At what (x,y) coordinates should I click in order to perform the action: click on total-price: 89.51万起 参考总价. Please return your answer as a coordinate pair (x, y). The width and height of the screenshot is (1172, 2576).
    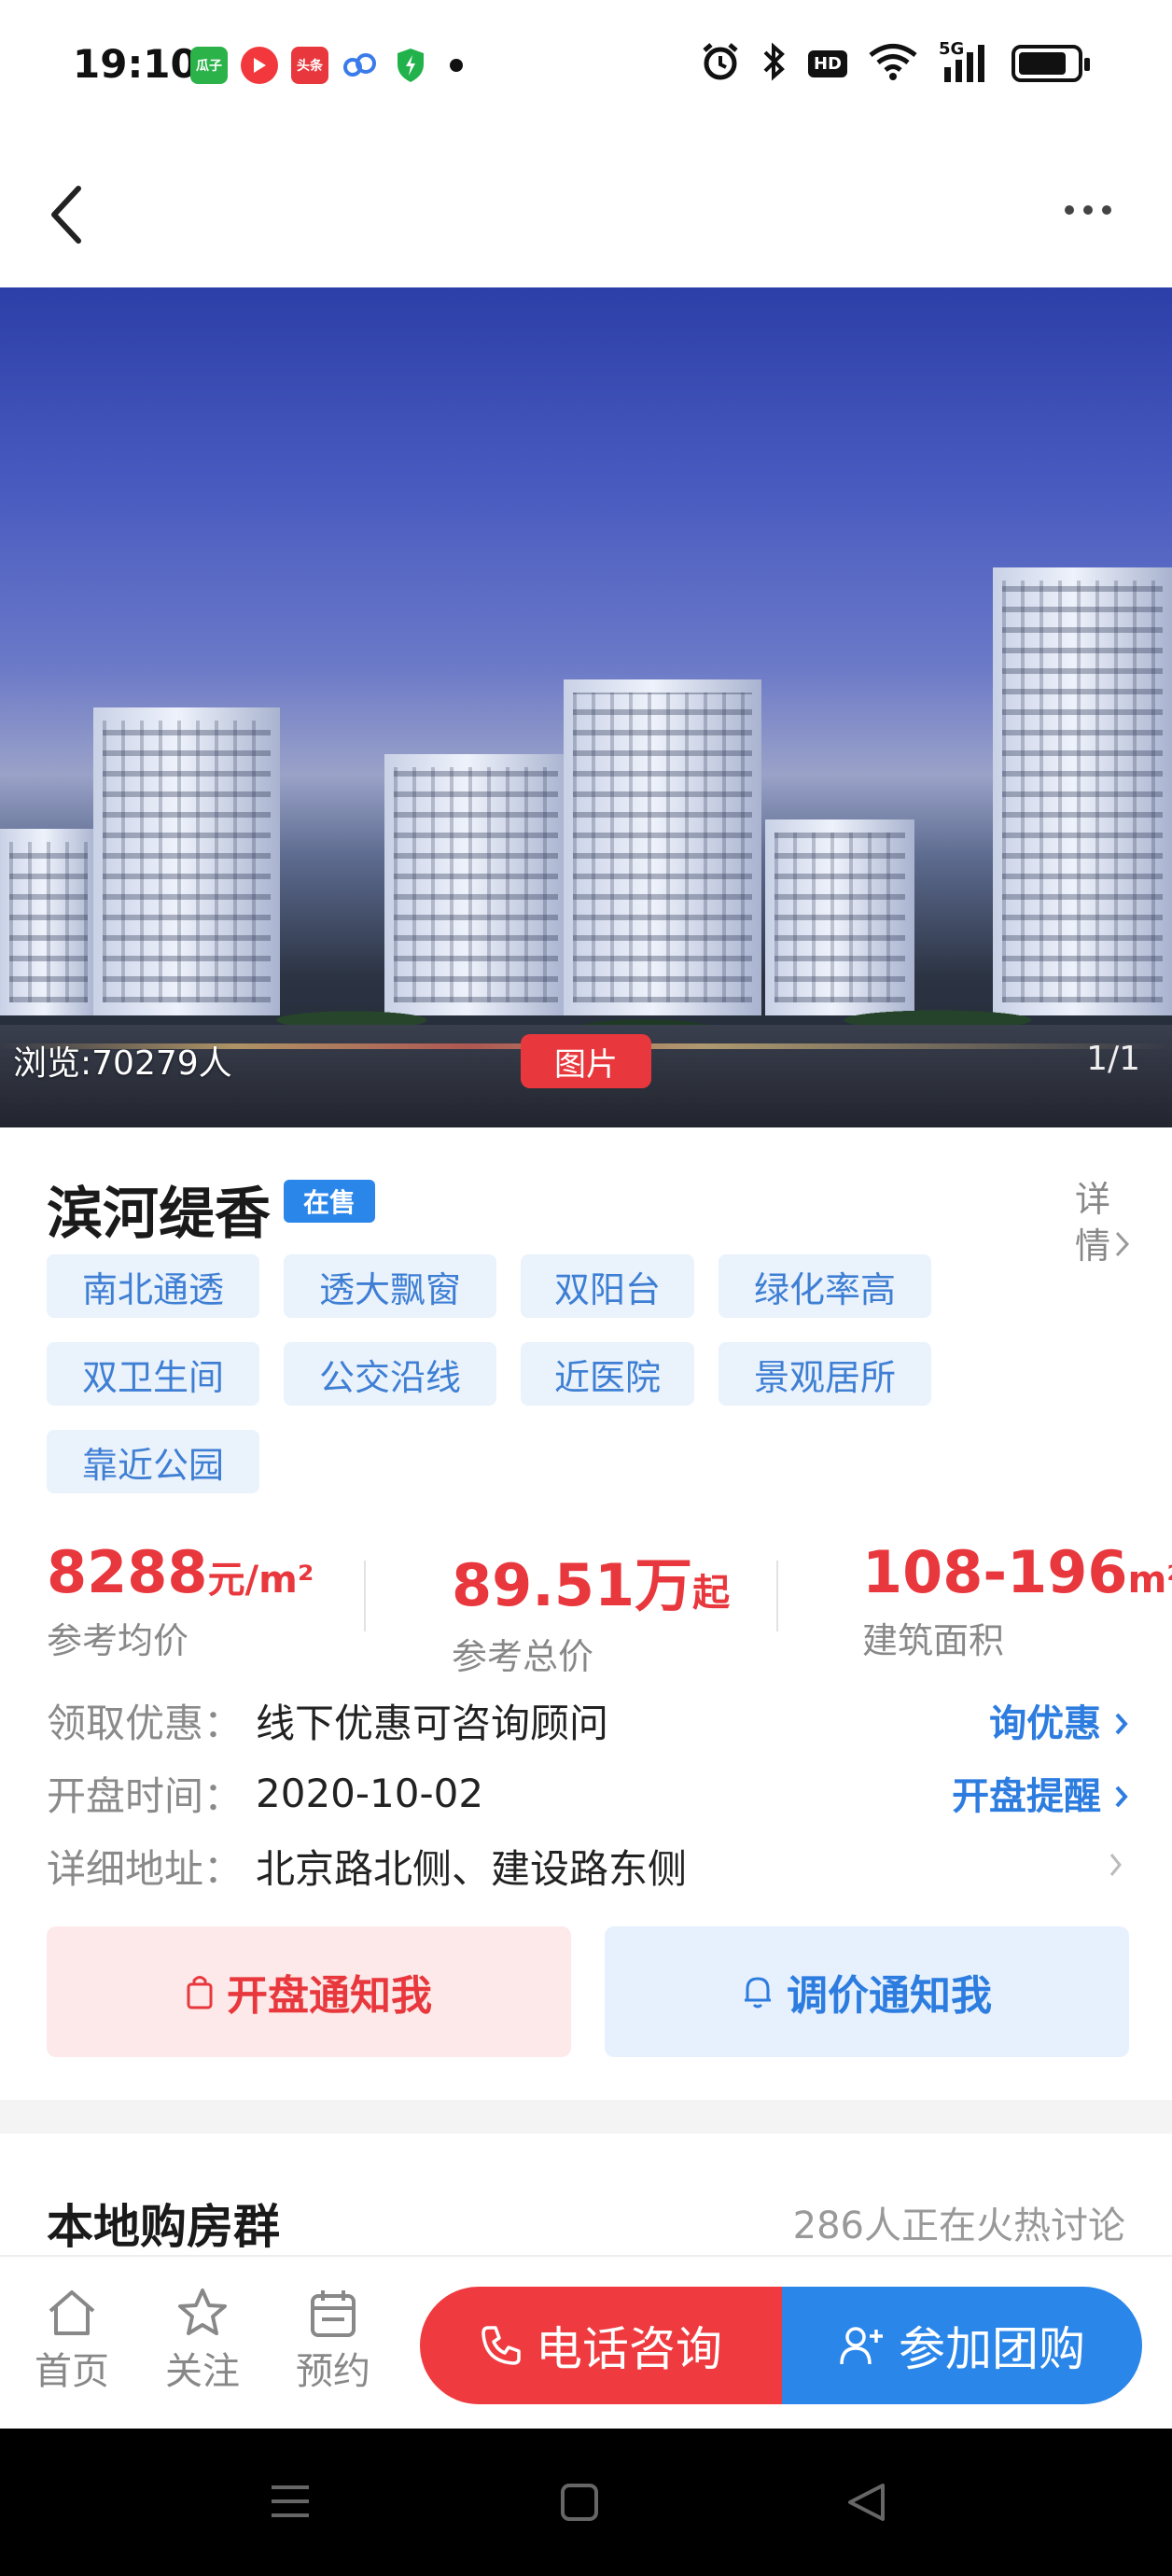
    Looking at the image, I should click on (591, 1608).